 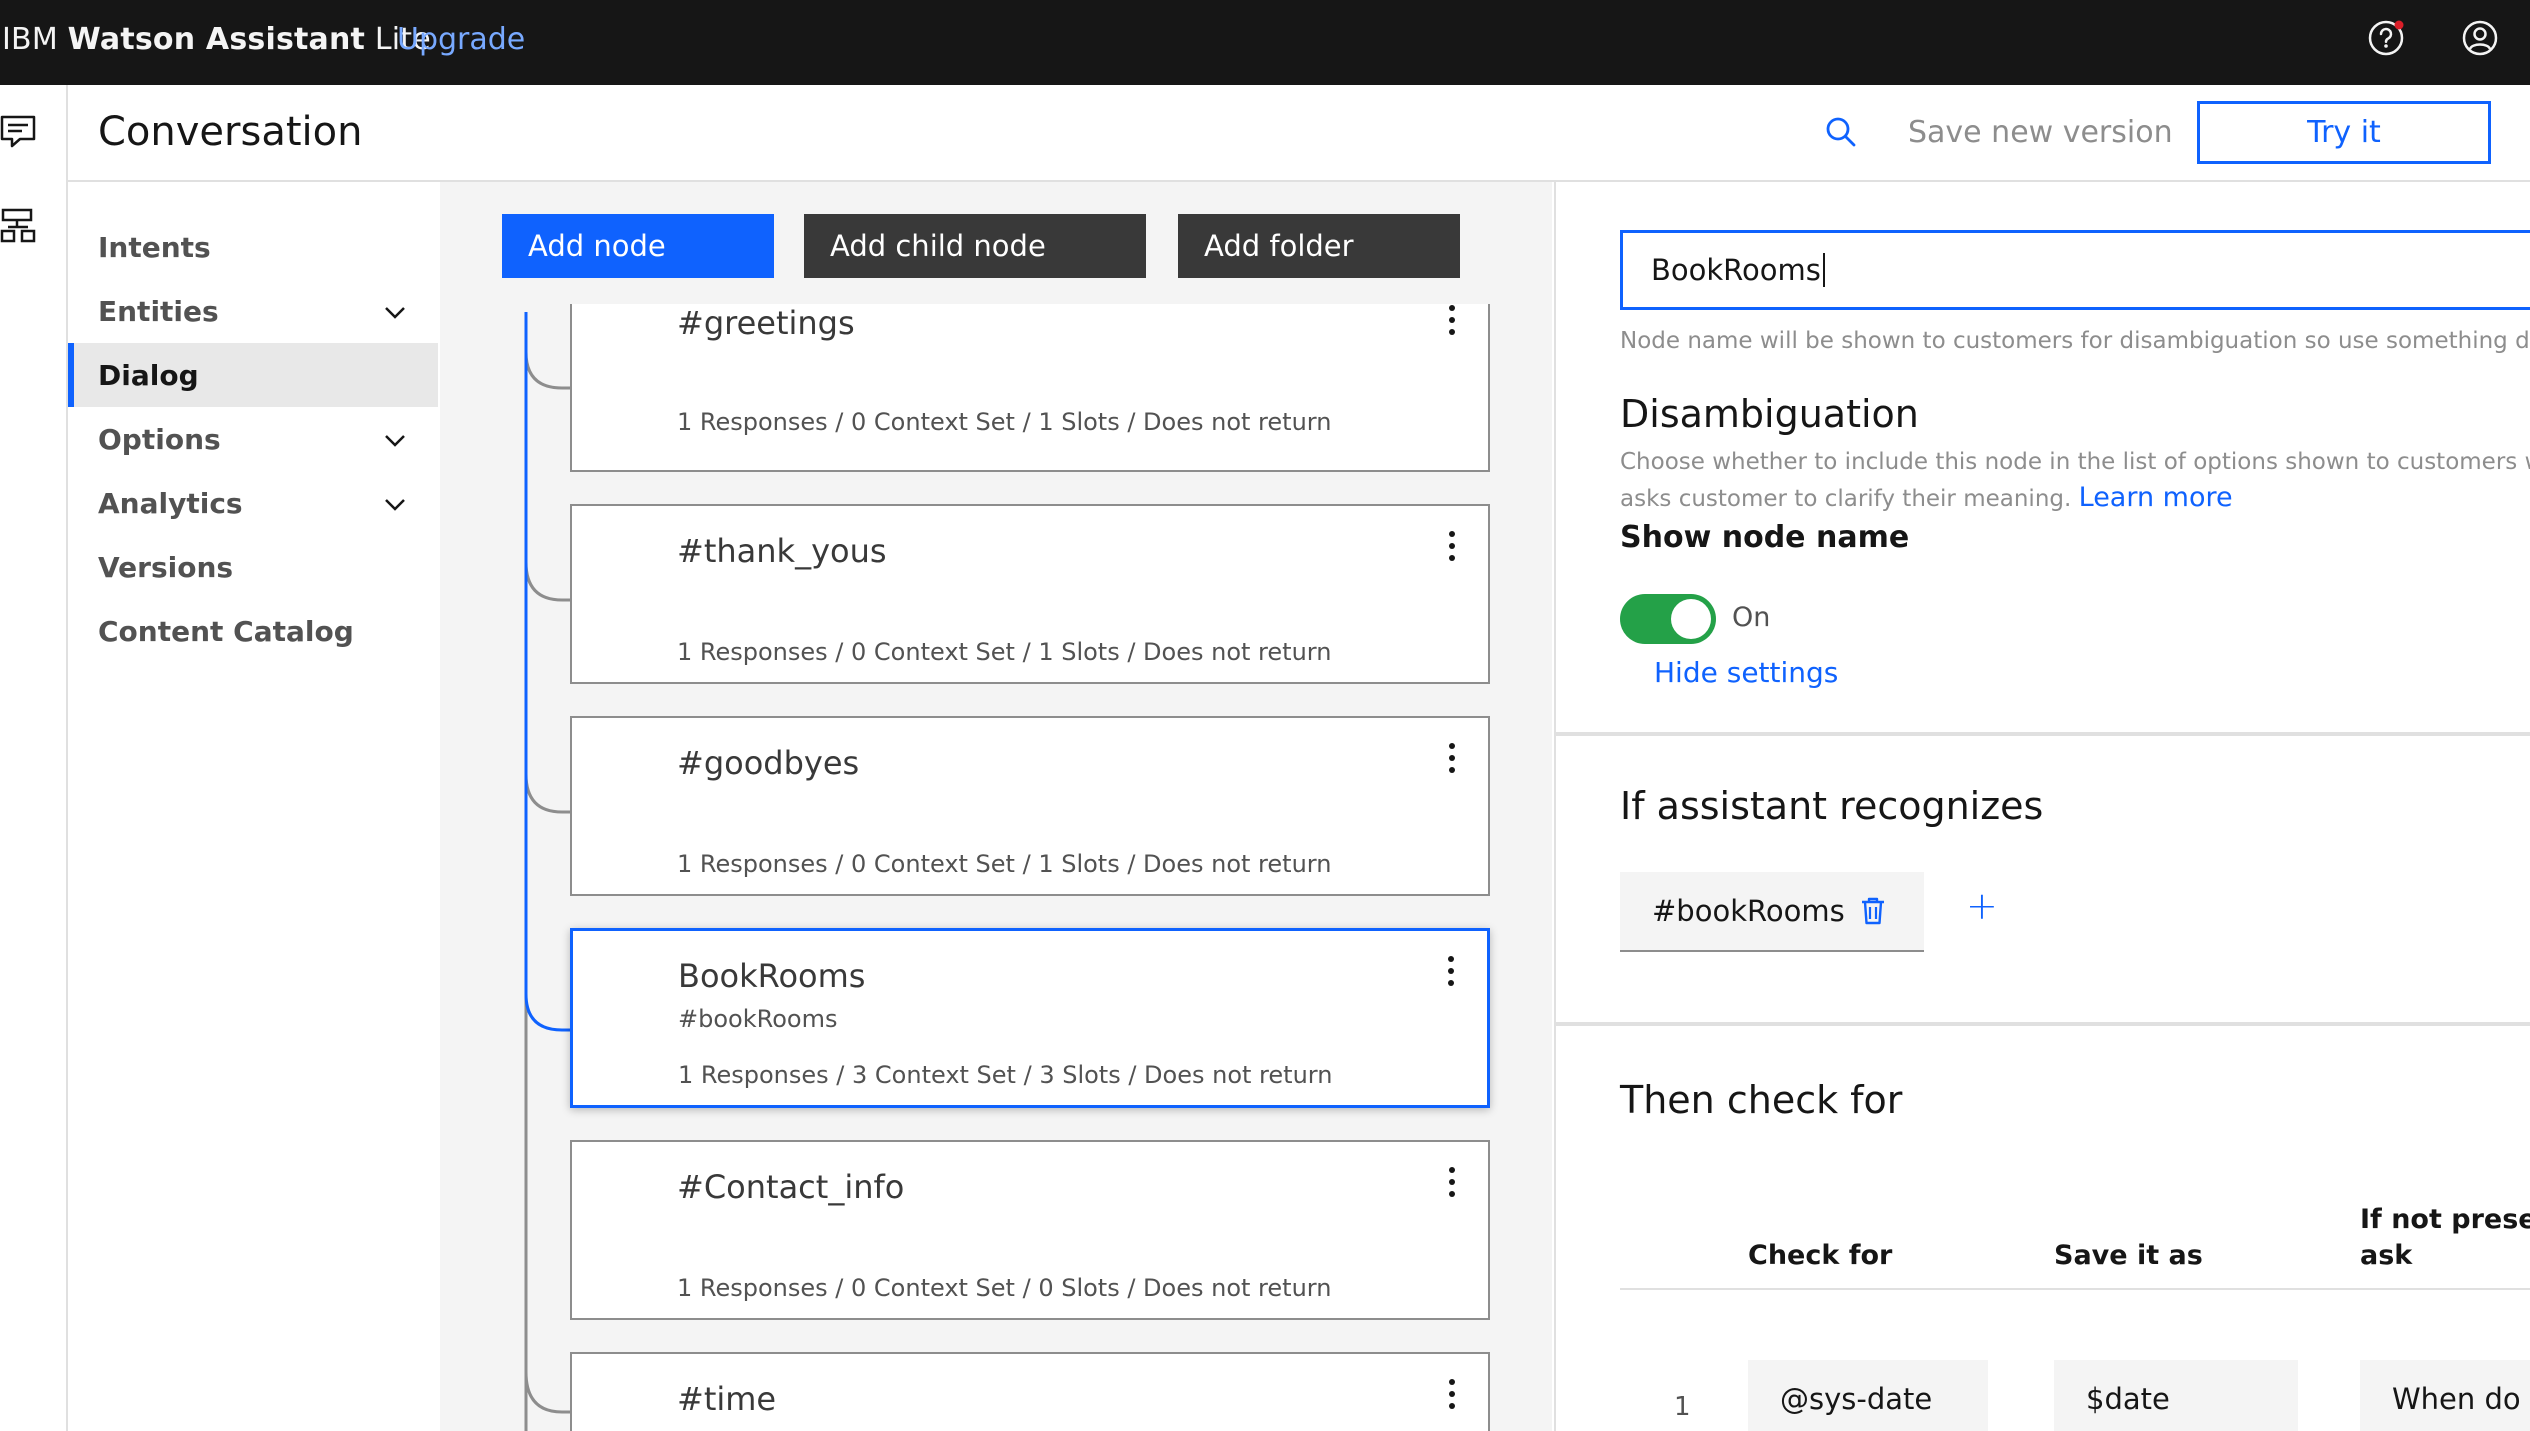 What do you see at coordinates (1846, 499) in the screenshot?
I see `desc-text: asks customer to clarify their meaning.` at bounding box center [1846, 499].